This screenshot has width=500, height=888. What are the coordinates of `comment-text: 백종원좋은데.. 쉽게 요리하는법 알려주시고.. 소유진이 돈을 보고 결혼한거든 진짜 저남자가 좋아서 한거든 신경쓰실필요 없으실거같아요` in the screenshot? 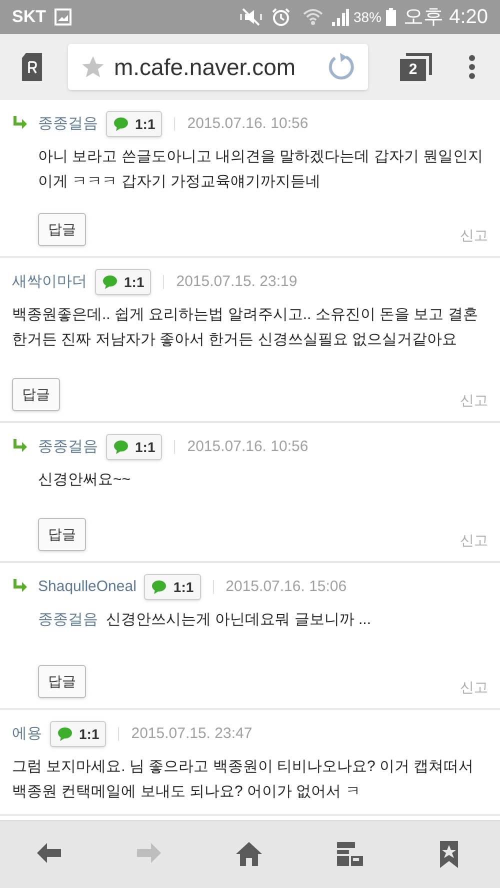 It's located at (245, 327).